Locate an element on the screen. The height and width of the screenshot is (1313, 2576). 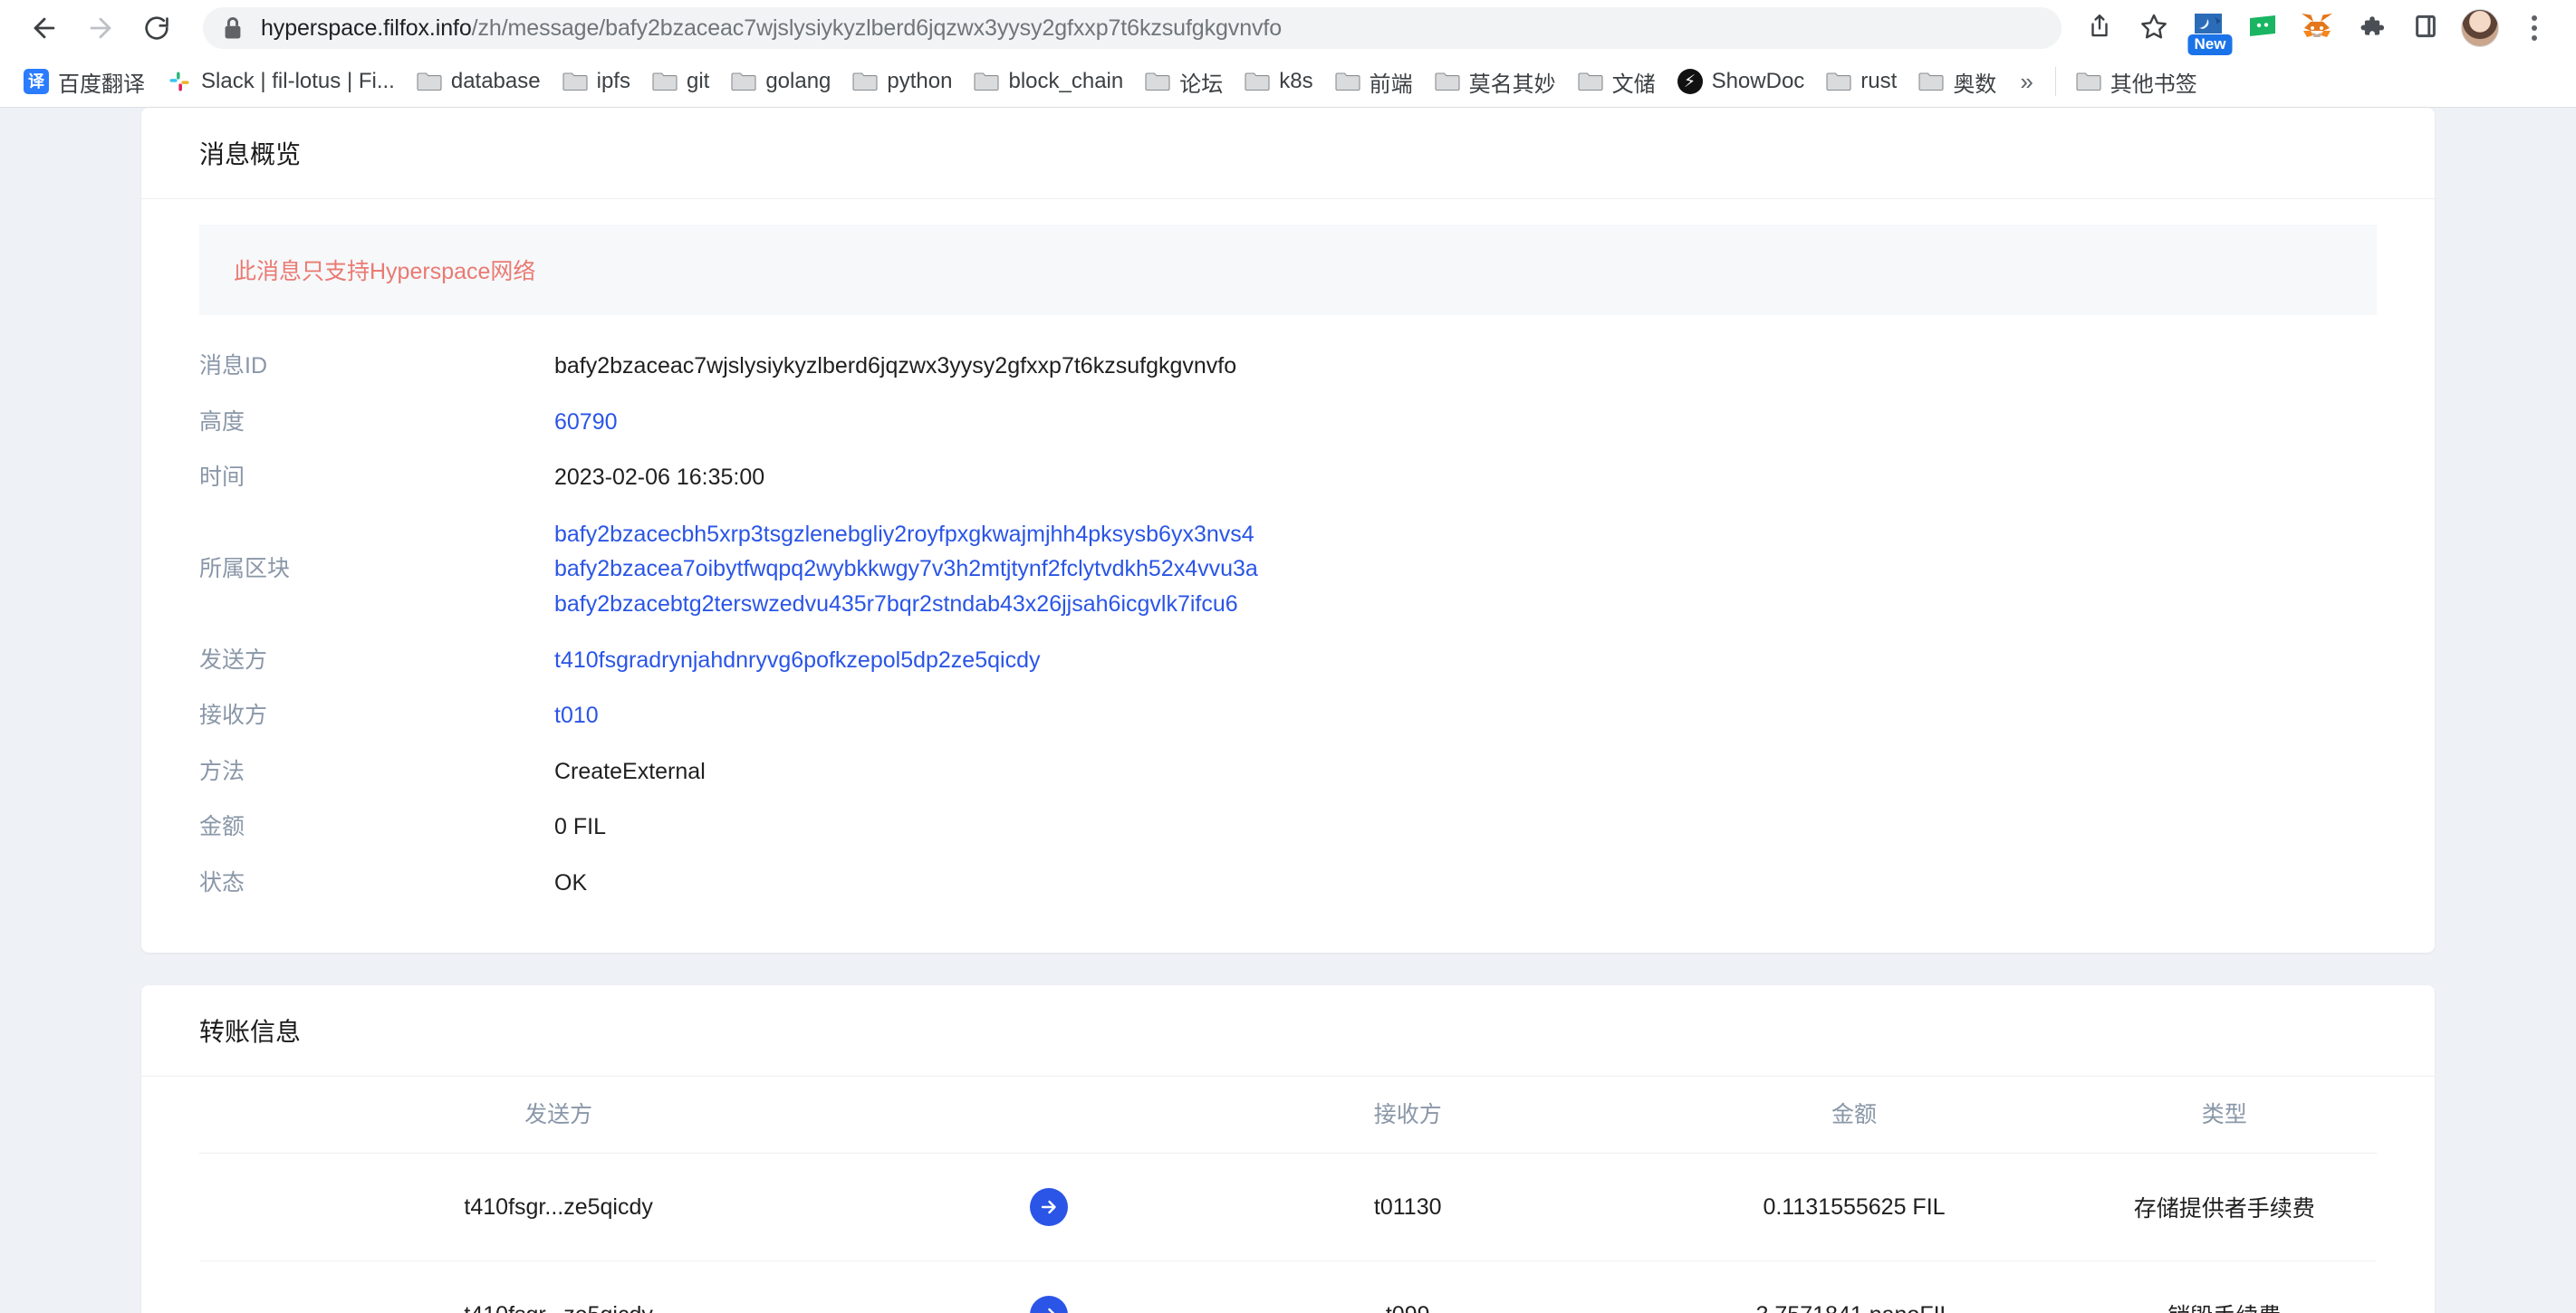
bookmark-label: 其他书签 is located at coordinates (2153, 84).